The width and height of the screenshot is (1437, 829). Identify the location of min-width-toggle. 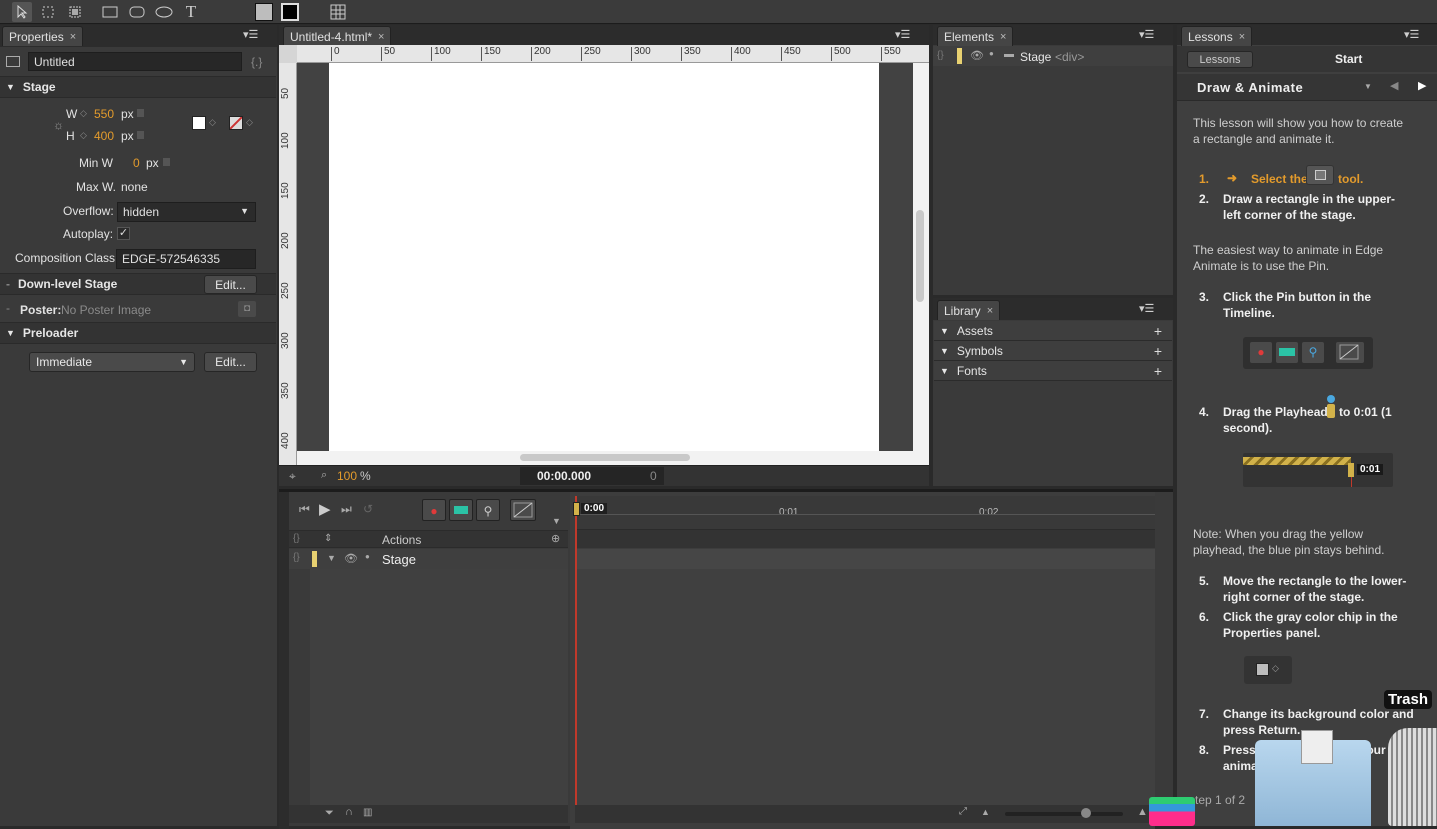
(166, 162).